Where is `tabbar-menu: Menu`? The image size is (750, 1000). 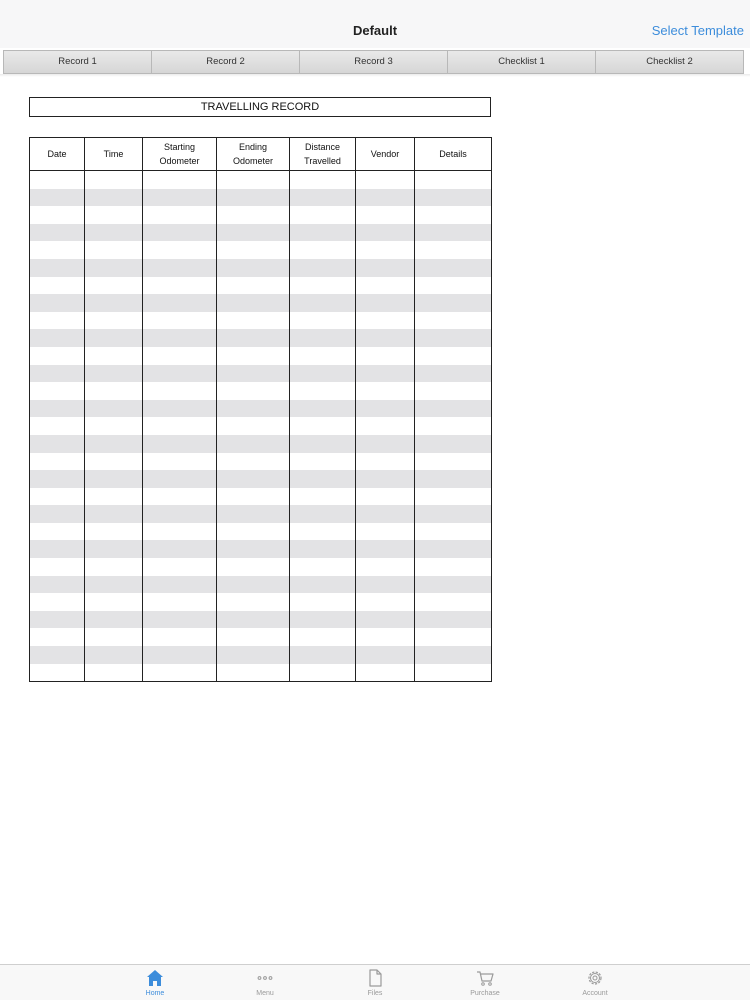
tabbar-menu: Menu is located at coordinates (265, 982).